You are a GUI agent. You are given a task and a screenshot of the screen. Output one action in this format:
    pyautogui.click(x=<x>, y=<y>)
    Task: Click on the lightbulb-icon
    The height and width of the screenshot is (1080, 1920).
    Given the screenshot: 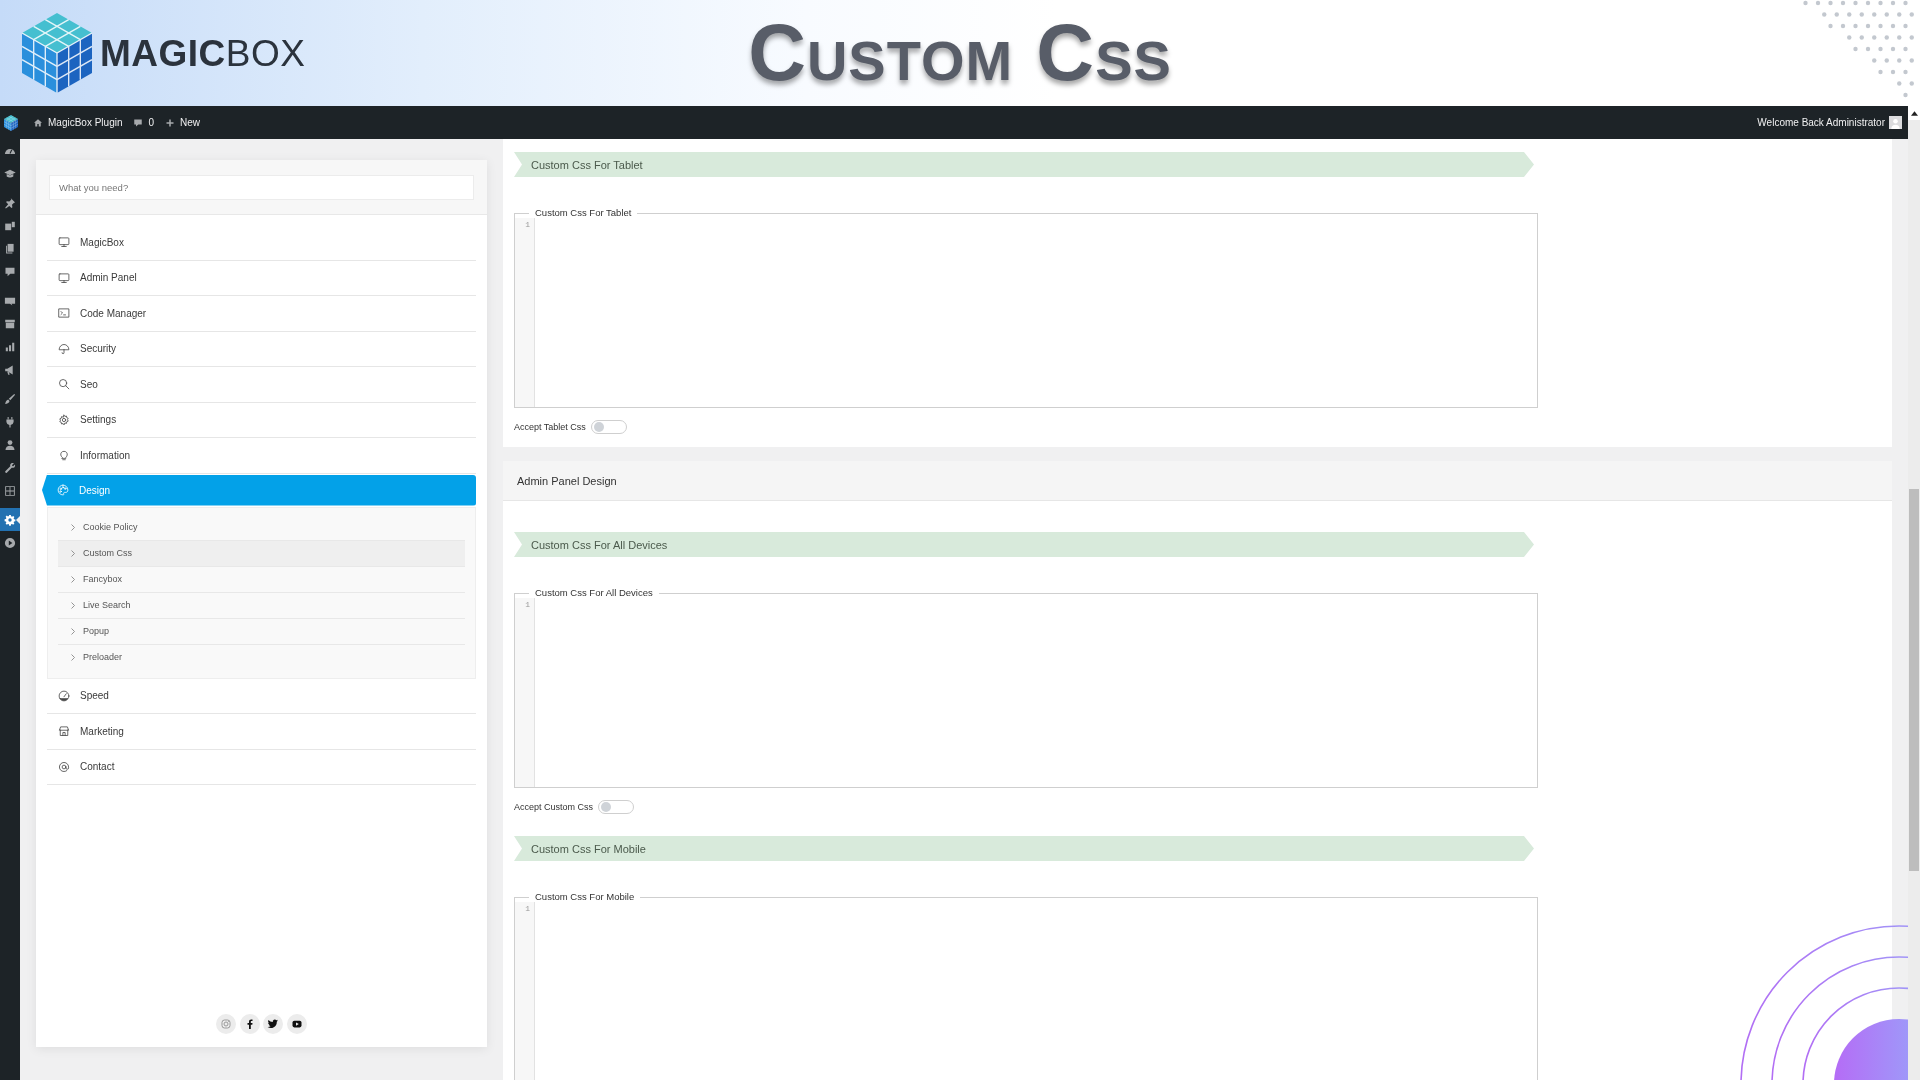 What is the action you would take?
    pyautogui.click(x=64, y=455)
    